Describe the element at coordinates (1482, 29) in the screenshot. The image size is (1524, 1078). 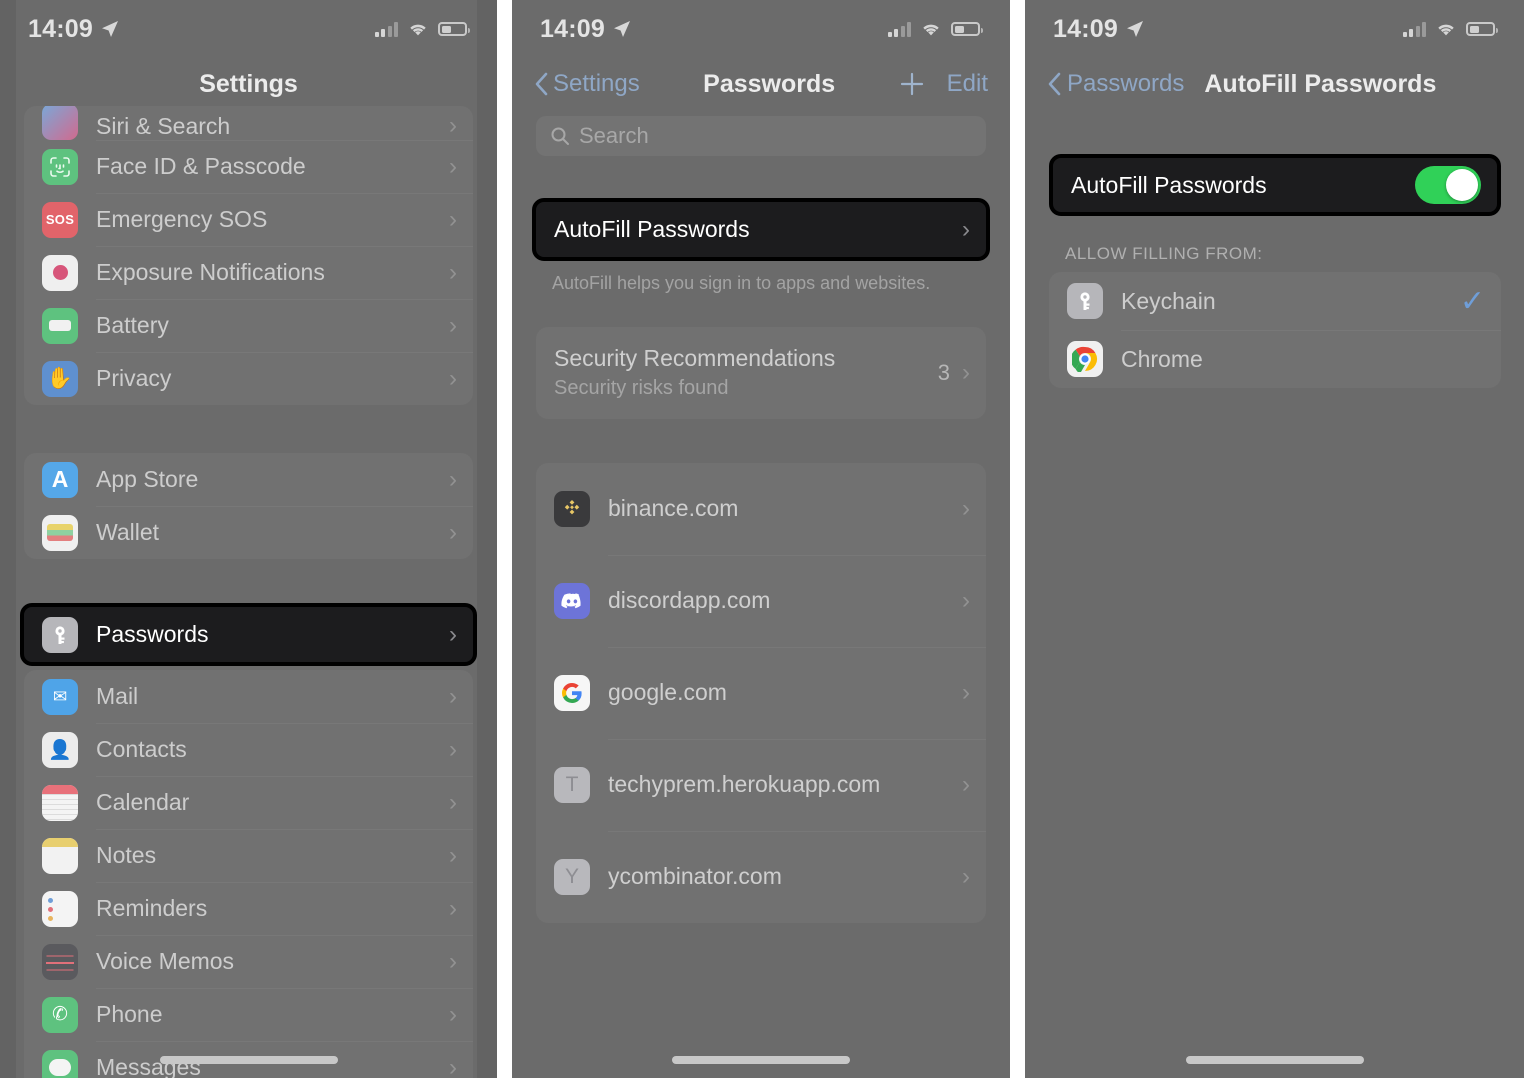
I see `battery-icon` at that location.